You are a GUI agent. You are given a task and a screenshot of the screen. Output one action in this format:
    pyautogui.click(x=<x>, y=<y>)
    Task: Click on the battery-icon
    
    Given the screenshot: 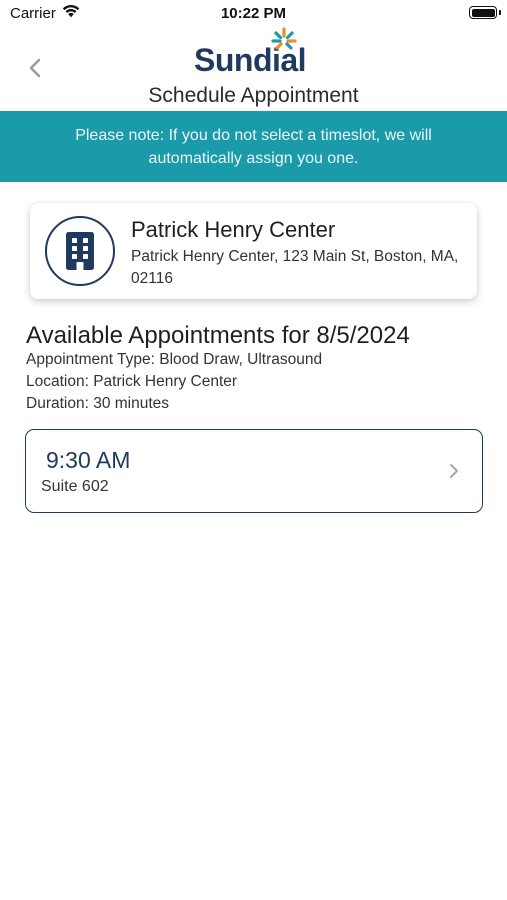 What is the action you would take?
    pyautogui.click(x=483, y=12)
    